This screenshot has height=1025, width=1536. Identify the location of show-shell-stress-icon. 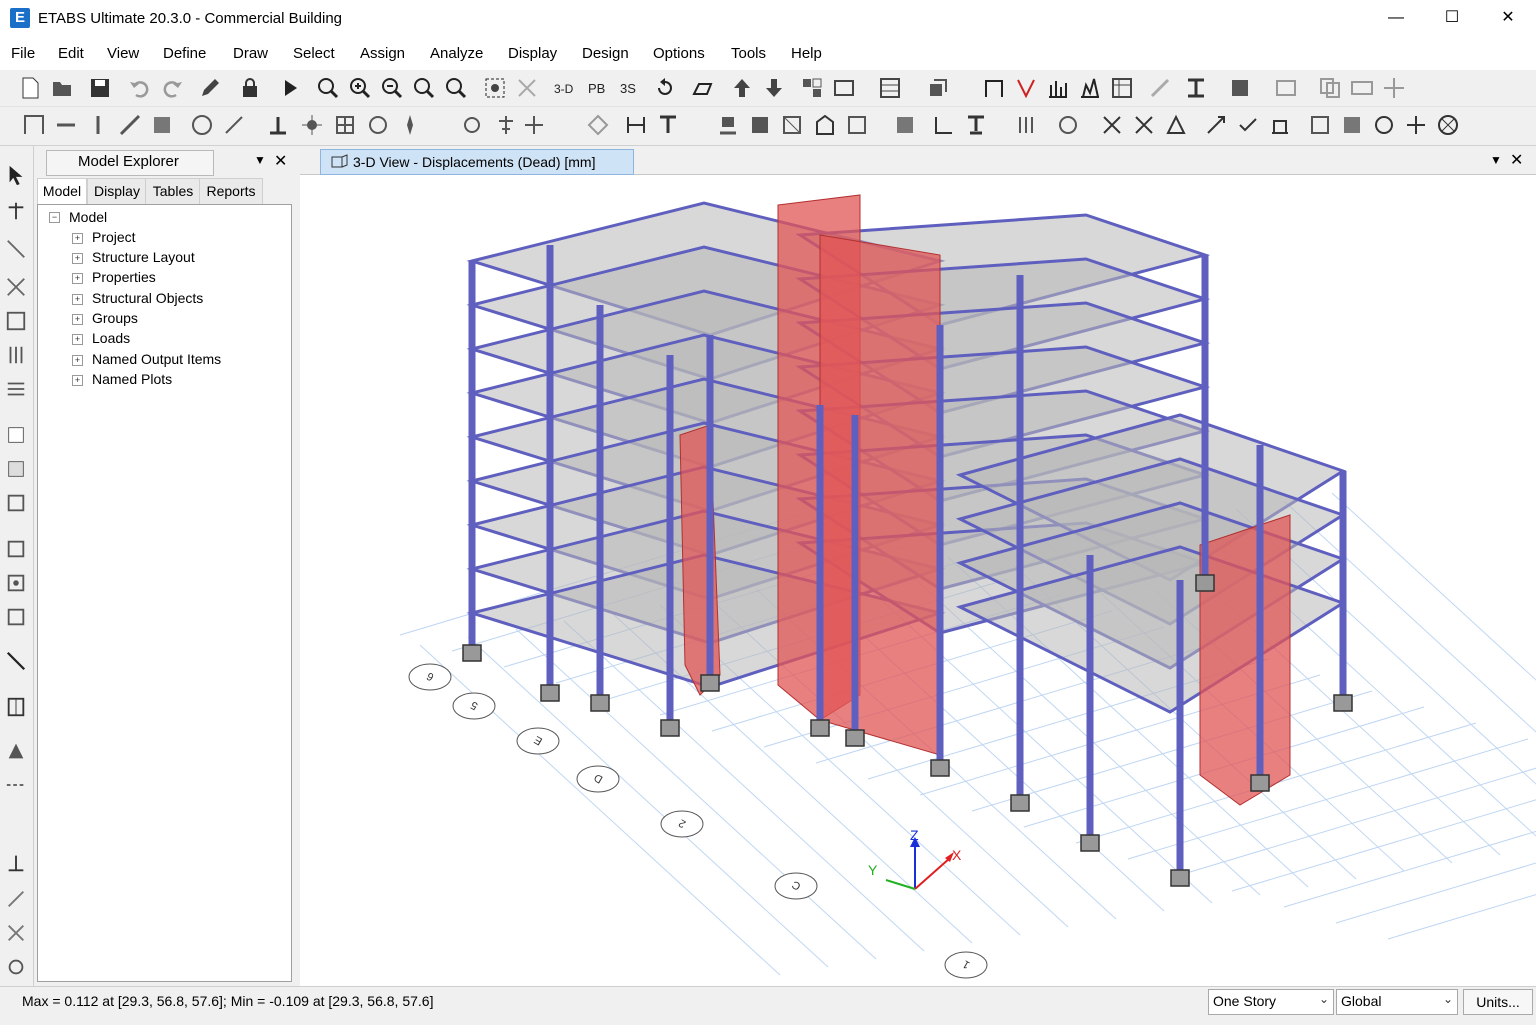
(1112, 125).